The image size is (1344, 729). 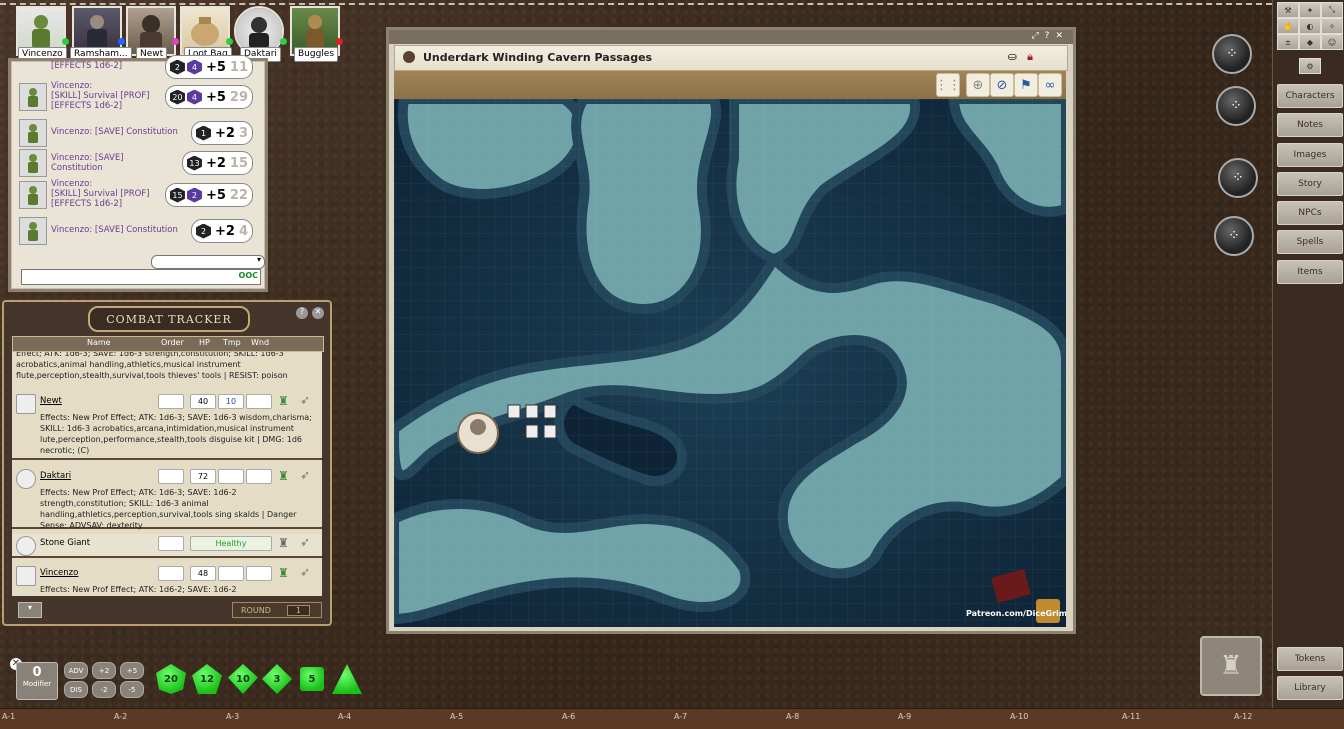 What do you see at coordinates (948, 85) in the screenshot?
I see `grid-icon: ⋮⋮` at bounding box center [948, 85].